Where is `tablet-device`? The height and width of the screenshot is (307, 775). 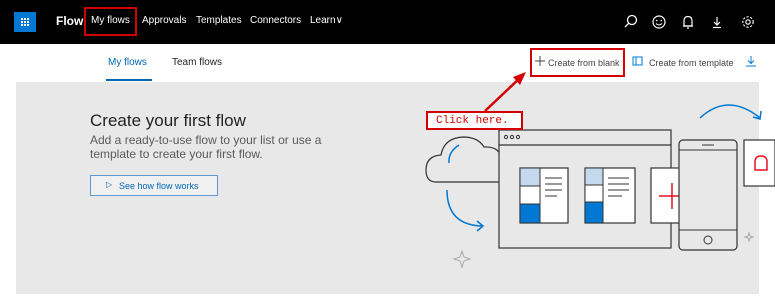
tablet-device is located at coordinates (708, 195).